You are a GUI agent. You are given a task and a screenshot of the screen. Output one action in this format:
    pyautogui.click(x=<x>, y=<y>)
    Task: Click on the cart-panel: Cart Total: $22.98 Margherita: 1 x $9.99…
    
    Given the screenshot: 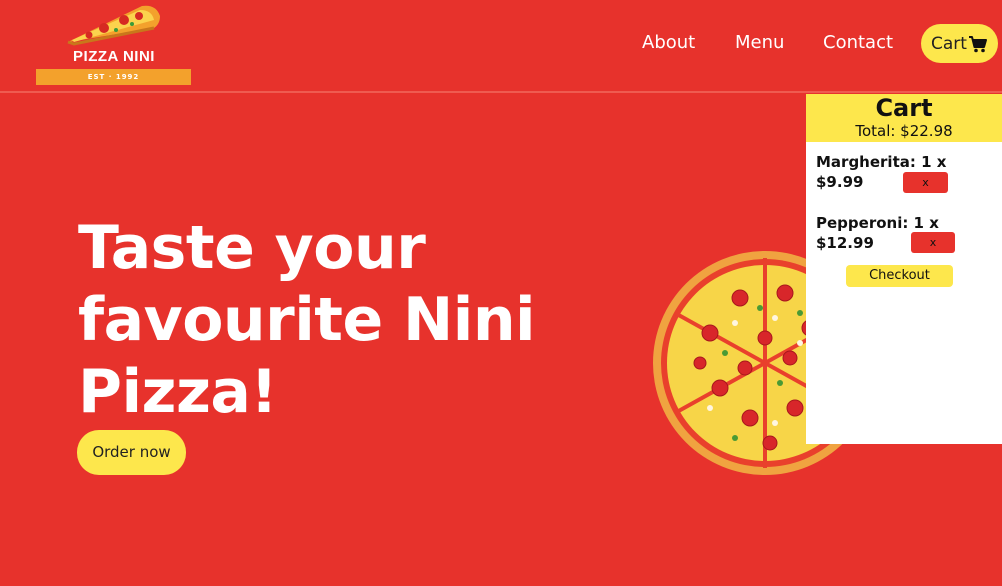 What is the action you would take?
    pyautogui.click(x=904, y=269)
    